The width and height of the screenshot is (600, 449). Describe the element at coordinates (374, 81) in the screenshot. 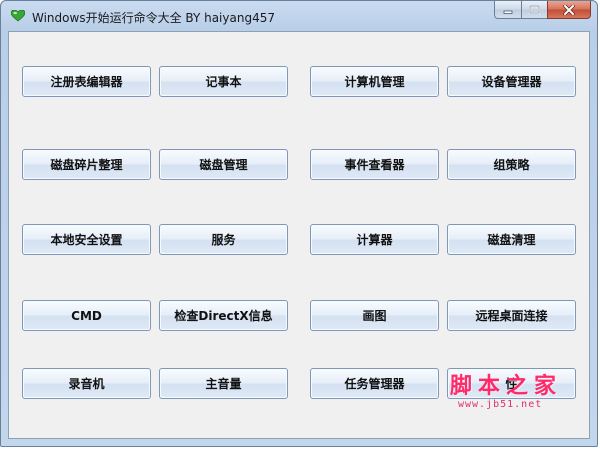

I see `computer-management-button: 计算机管理` at that location.